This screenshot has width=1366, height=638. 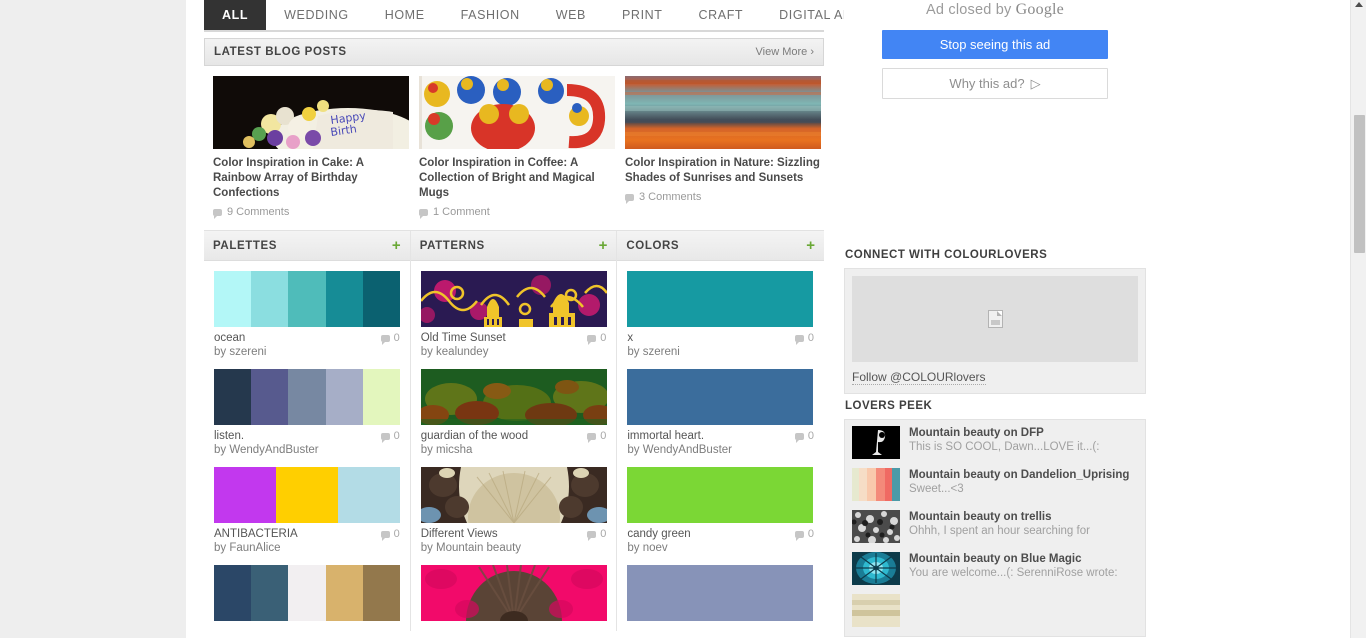 What do you see at coordinates (571, 15) in the screenshot?
I see `tab-web: WEB` at bounding box center [571, 15].